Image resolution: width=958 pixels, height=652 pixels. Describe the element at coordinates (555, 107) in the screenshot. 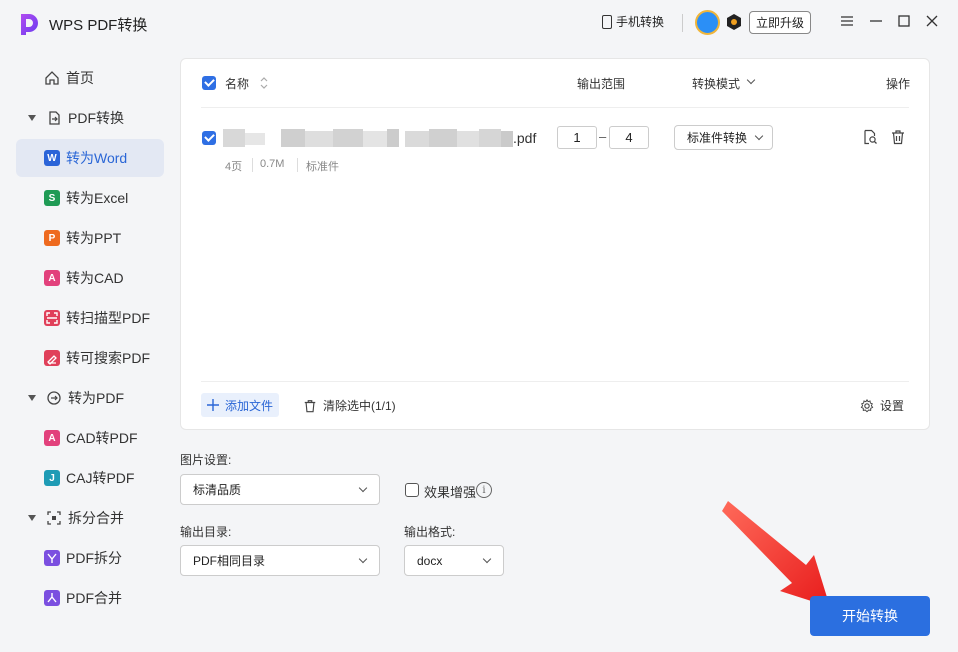

I see `header-divider` at that location.